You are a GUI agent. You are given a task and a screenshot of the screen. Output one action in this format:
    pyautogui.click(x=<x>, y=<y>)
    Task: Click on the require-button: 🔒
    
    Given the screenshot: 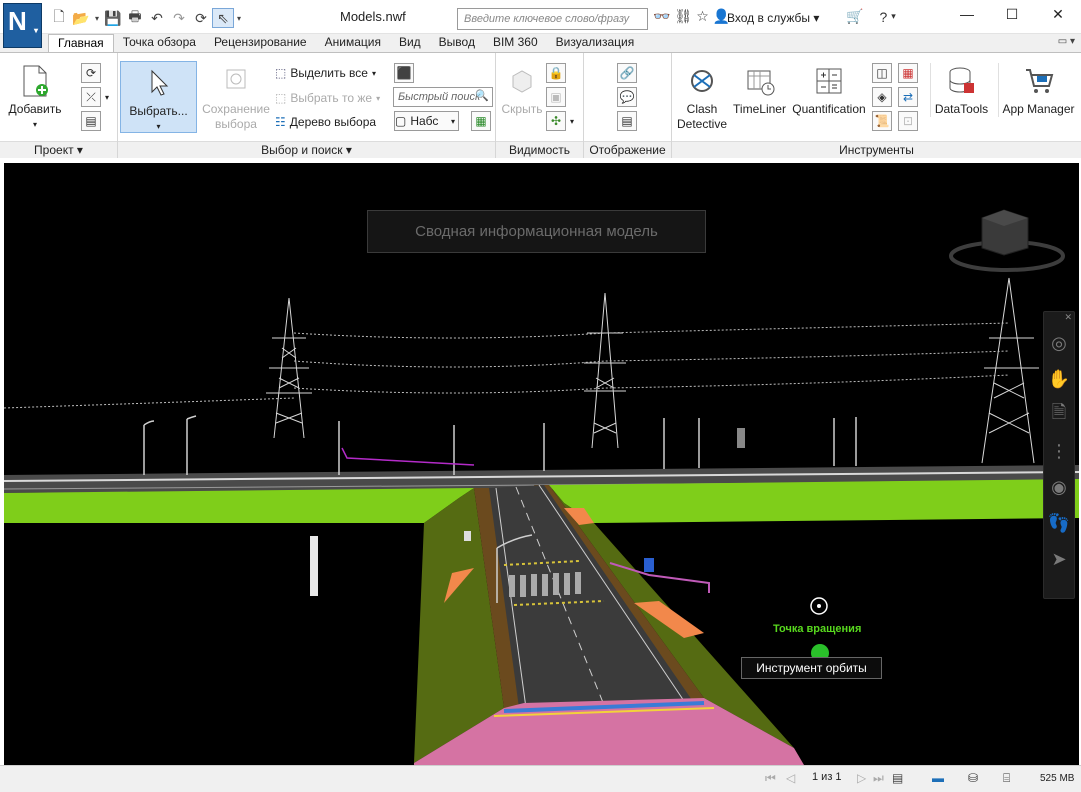 What is the action you would take?
    pyautogui.click(x=556, y=73)
    